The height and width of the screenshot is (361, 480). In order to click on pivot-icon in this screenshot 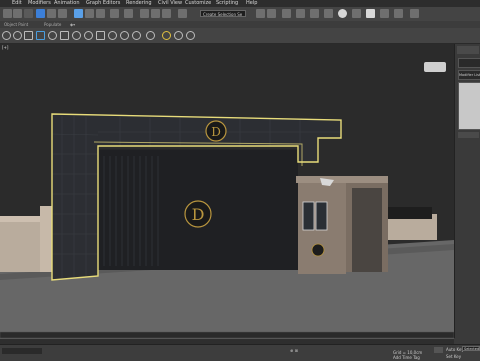, I will do `click(128, 13)`.